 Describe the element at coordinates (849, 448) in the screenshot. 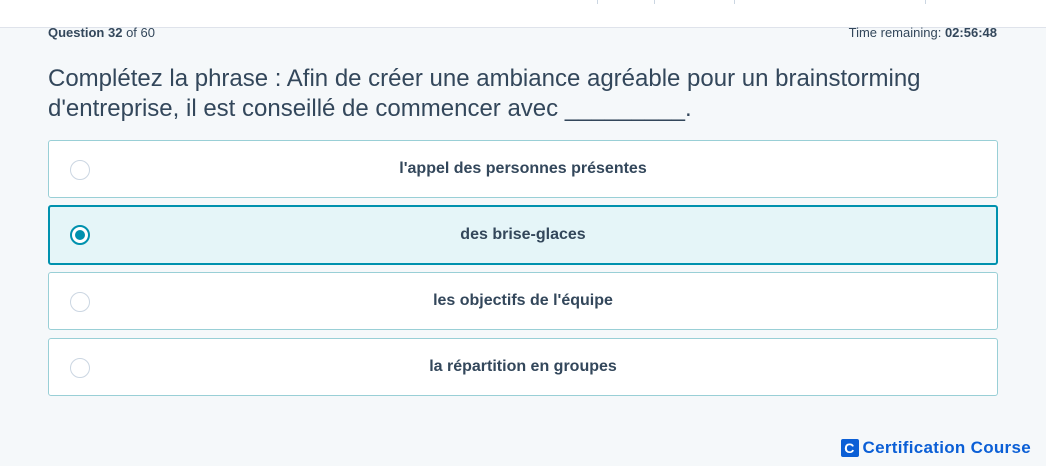

I see `certification-course-logo-icon: C` at that location.